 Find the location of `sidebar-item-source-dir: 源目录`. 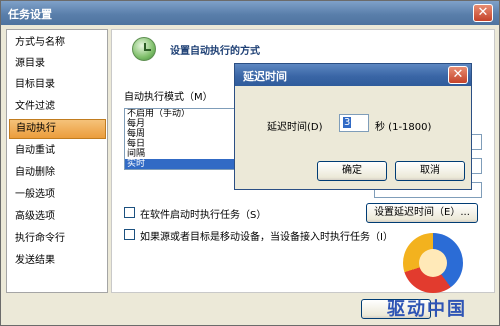

sidebar-item-source-dir: 源目录 is located at coordinates (57, 64).